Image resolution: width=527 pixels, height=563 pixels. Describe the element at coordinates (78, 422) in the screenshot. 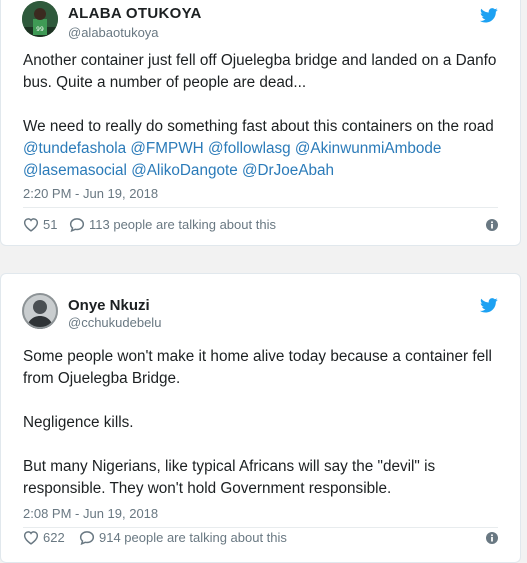

I see `tweet-paragraph: Negligence kills.` at that location.